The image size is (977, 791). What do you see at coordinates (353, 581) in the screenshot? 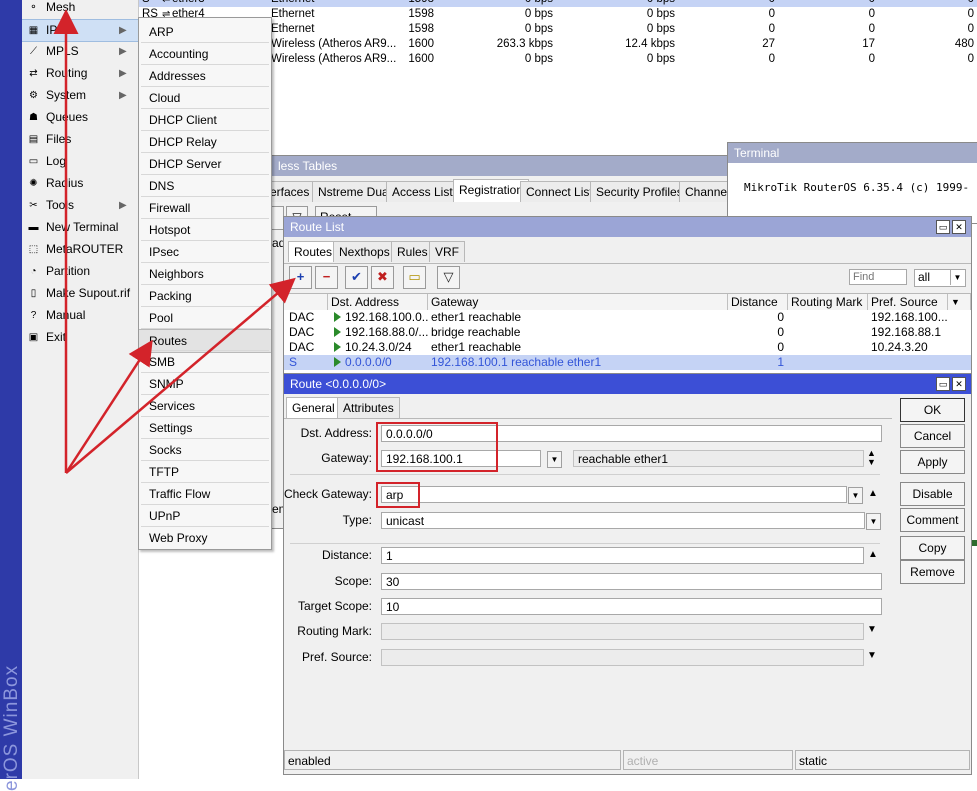
I see `scope-label: Scope:` at bounding box center [353, 581].